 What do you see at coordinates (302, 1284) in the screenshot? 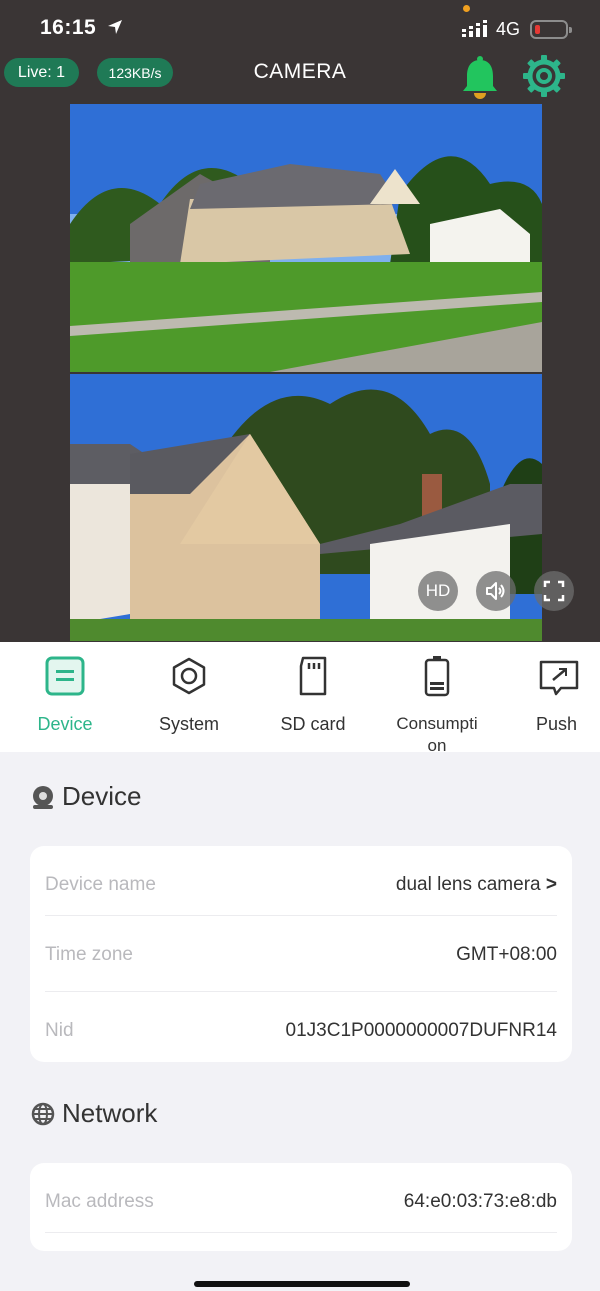
I see `home-indicator` at bounding box center [302, 1284].